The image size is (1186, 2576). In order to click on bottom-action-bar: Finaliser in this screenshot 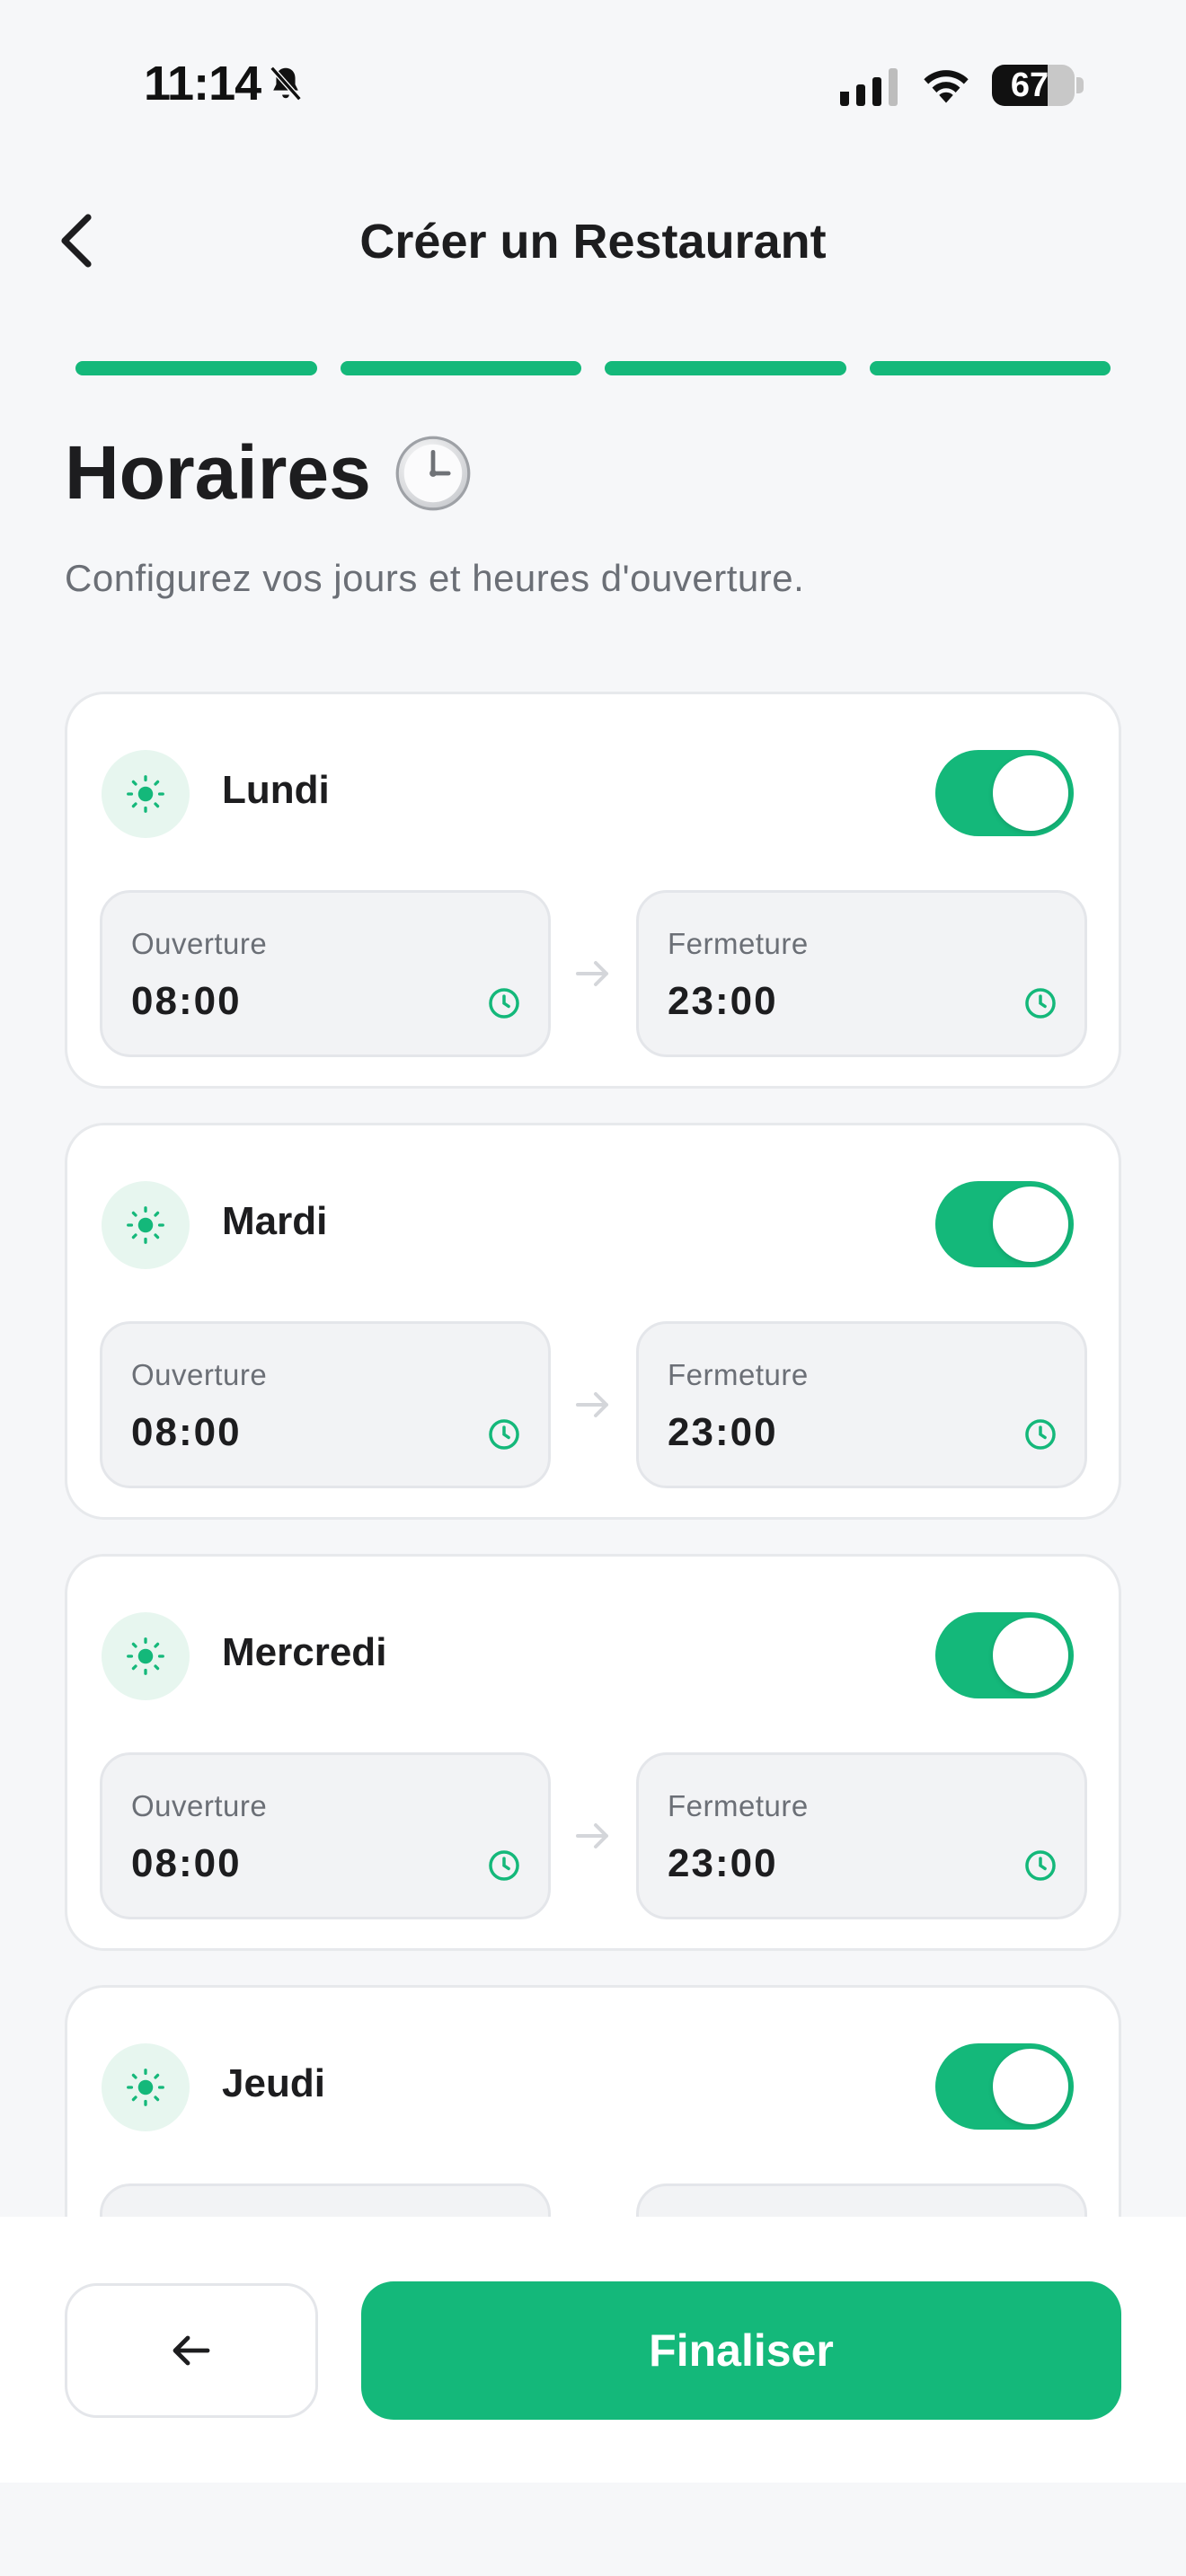, I will do `click(593, 2350)`.